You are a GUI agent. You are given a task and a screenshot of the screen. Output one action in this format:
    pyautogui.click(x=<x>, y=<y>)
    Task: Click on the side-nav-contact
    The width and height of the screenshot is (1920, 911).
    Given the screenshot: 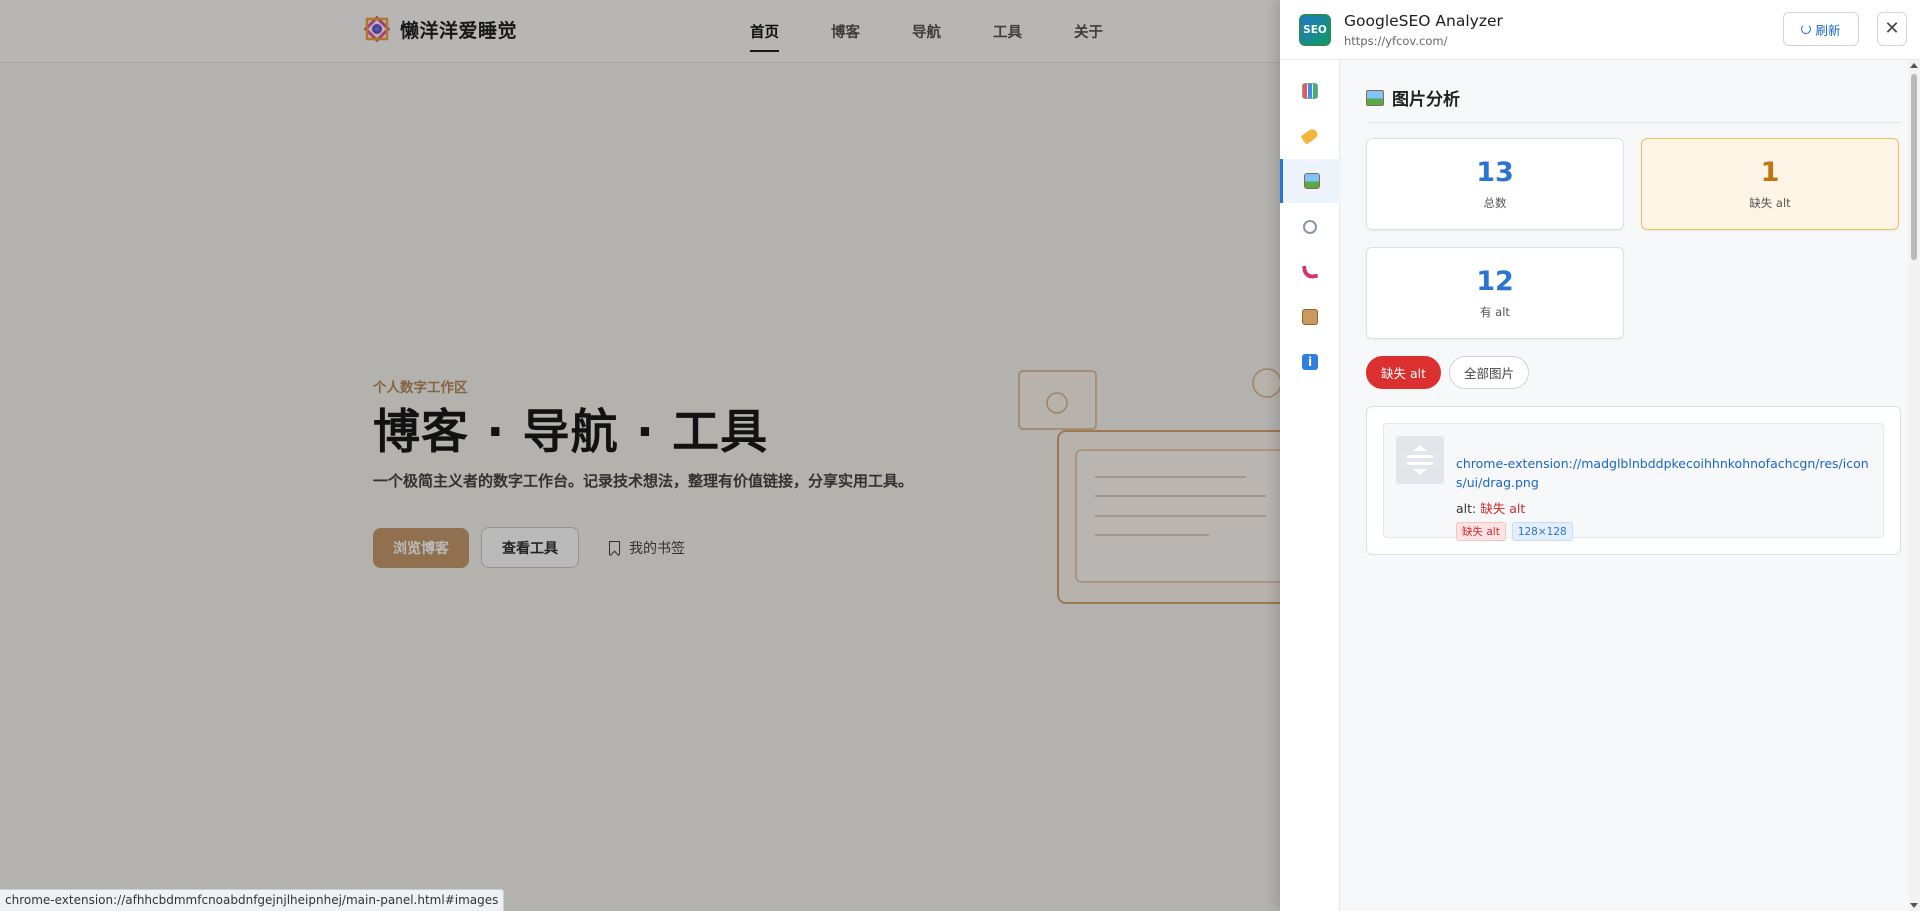 What is the action you would take?
    pyautogui.click(x=1310, y=272)
    